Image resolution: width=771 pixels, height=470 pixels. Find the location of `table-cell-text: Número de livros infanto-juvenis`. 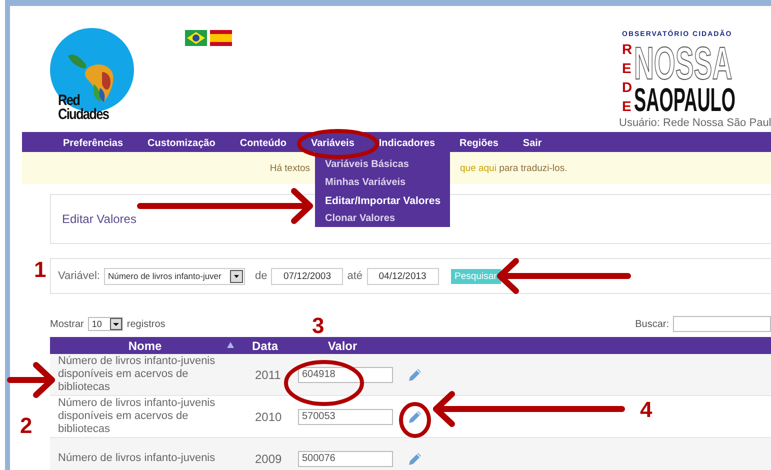

table-cell-text: Número de livros infanto-juvenis is located at coordinates (136, 458).